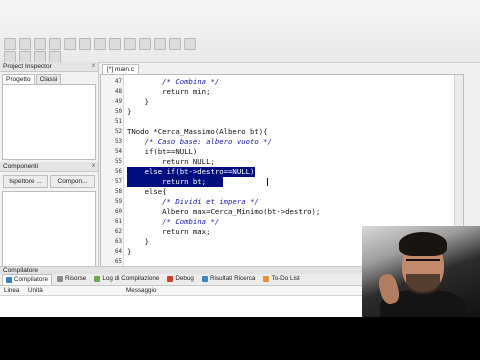 The height and width of the screenshot is (360, 480). I want to click on resources-icon, so click(59, 279).